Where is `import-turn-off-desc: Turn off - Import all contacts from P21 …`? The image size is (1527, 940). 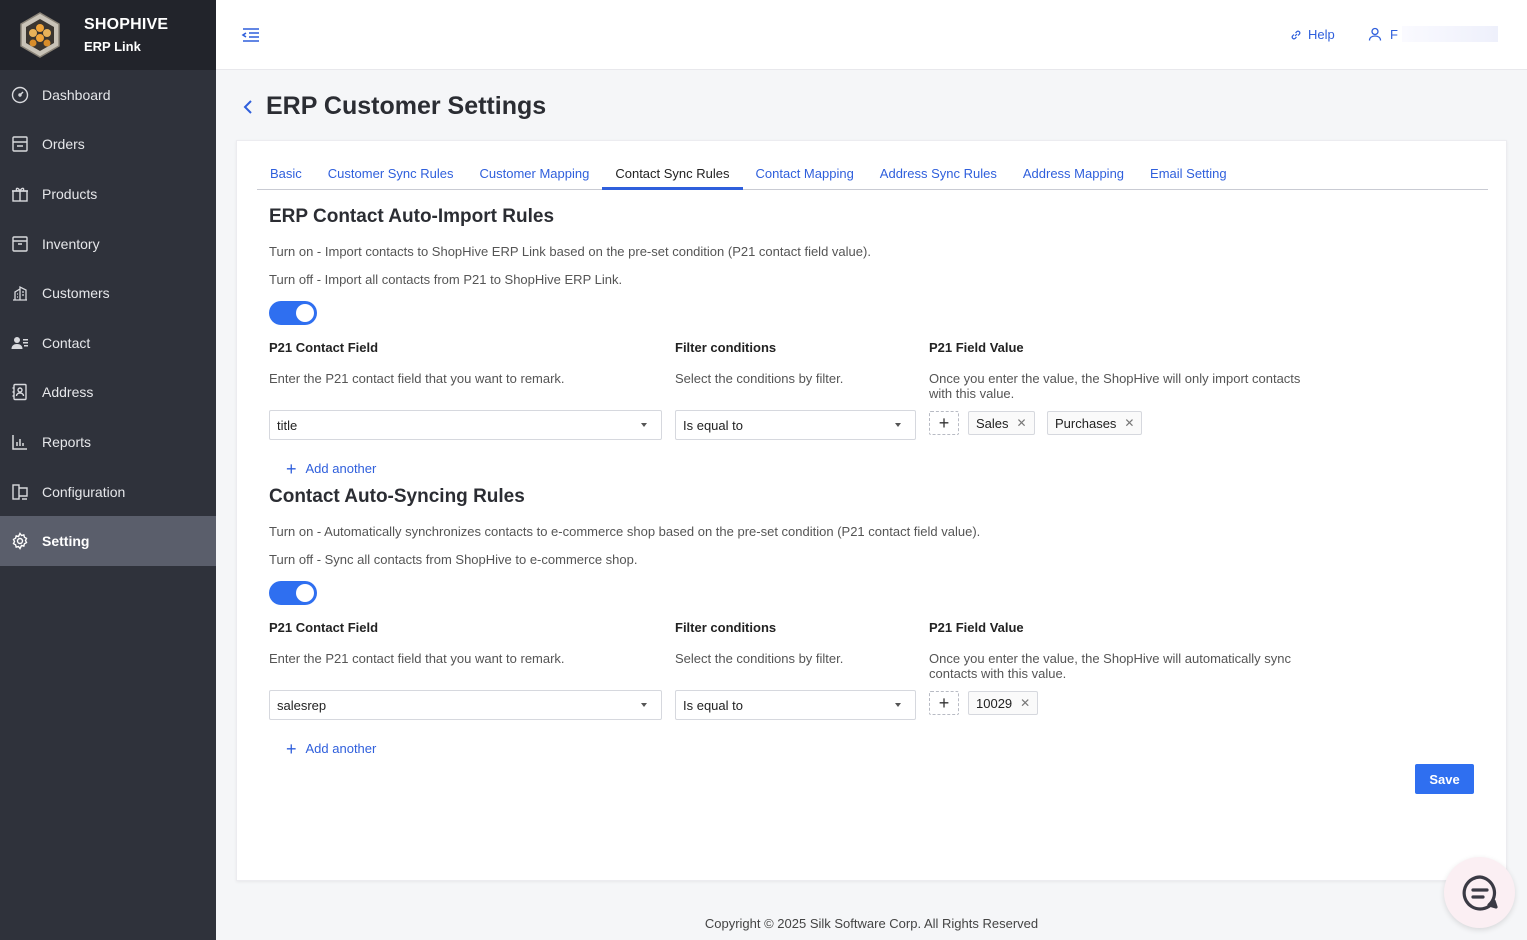 import-turn-off-desc: Turn off - Import all contacts from P21 … is located at coordinates (446, 279).